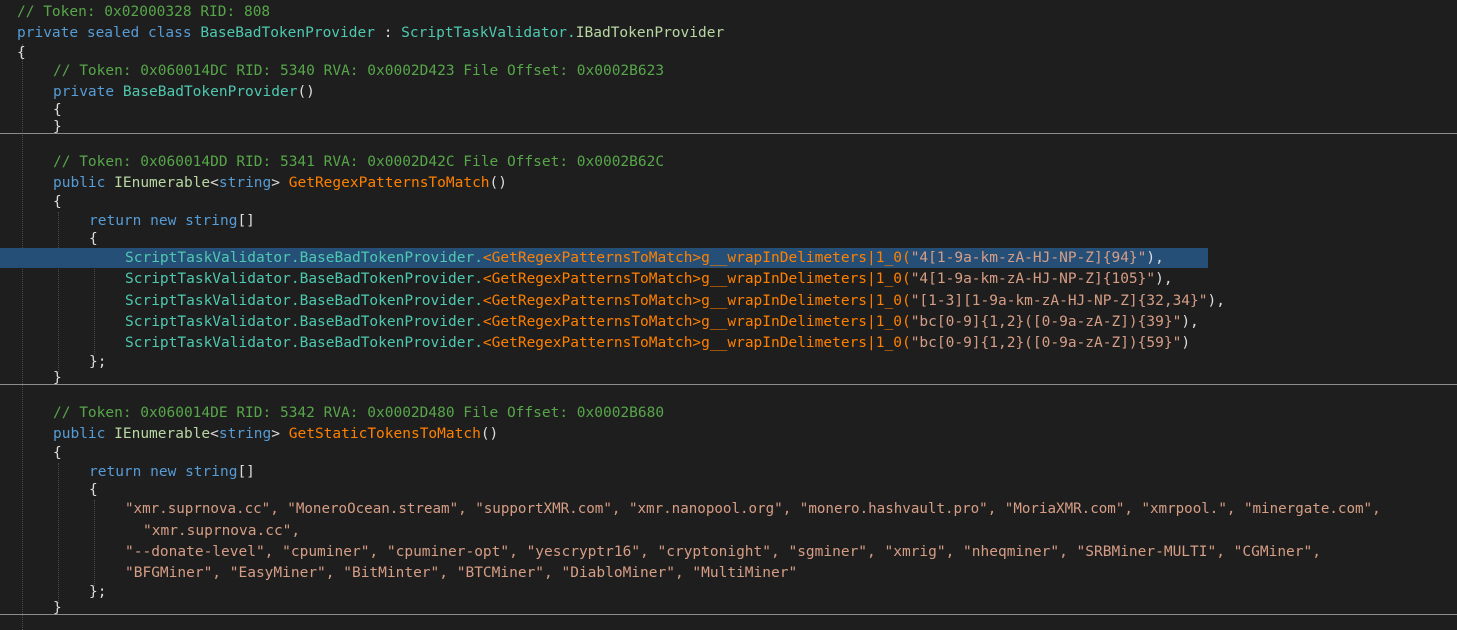  I want to click on code-line: "xmr.suprnova.cc",, so click(728, 531).